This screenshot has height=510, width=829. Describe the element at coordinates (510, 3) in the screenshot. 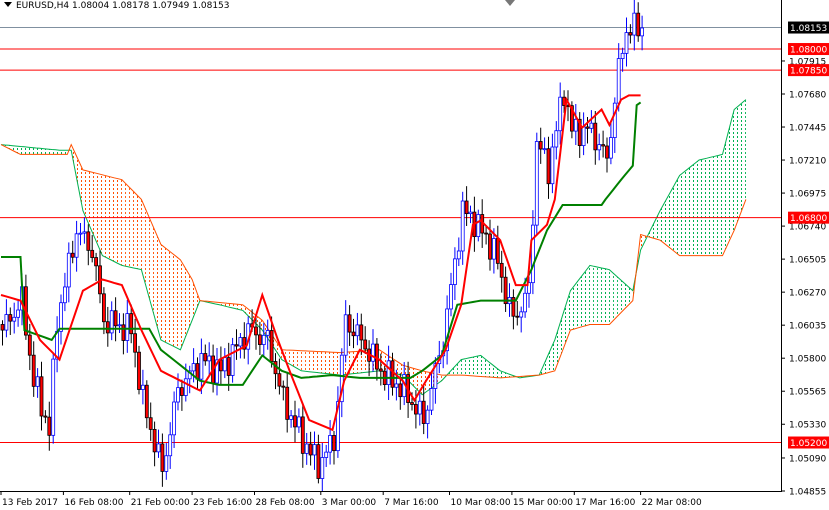

I see `chart-shift-marker-icon` at that location.